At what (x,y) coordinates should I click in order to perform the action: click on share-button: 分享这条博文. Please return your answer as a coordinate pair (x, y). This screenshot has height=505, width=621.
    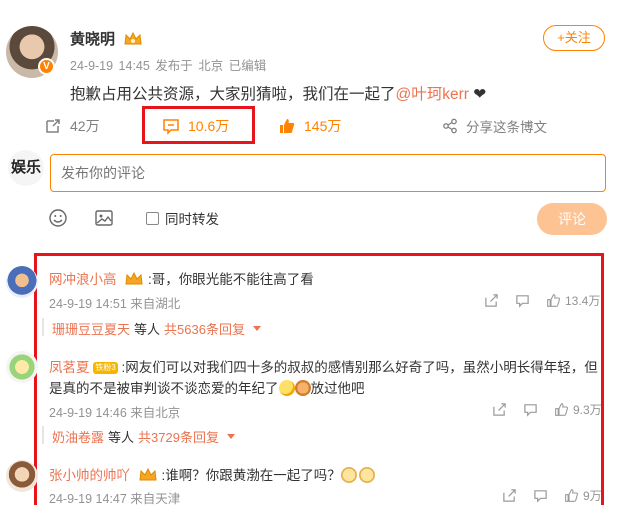
    Looking at the image, I should click on (494, 126).